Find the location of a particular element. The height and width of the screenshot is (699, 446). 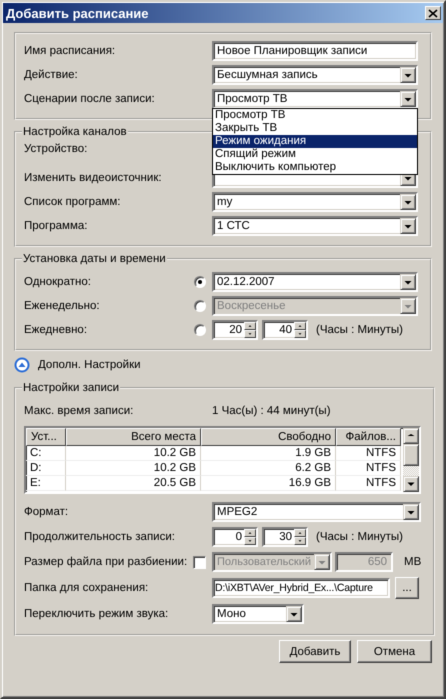

add-button: Добавить is located at coordinates (315, 651).